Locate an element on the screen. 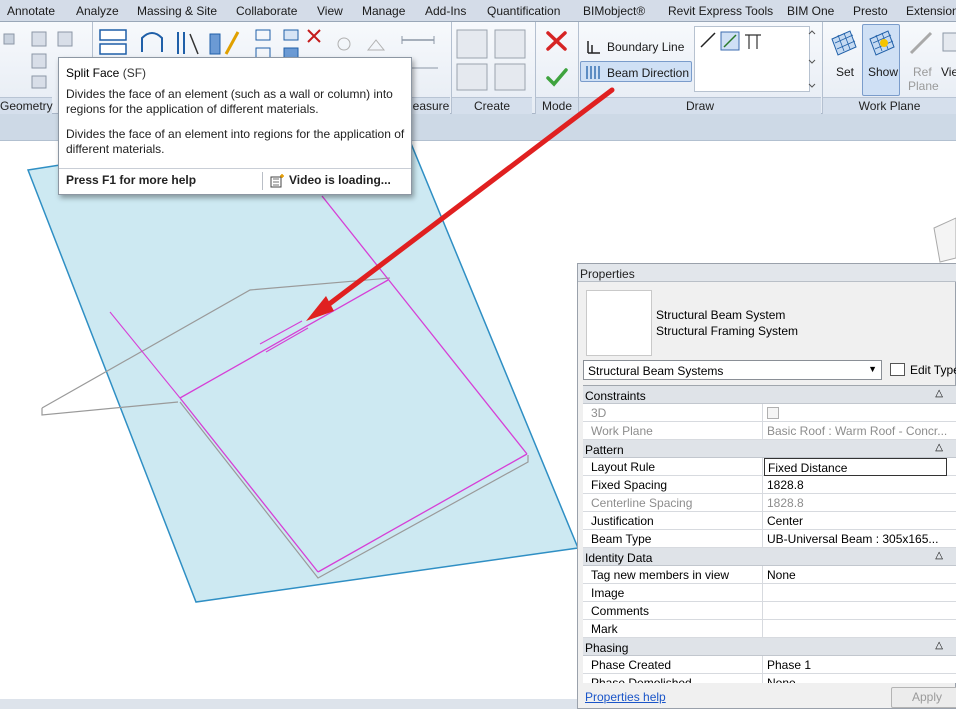 This screenshot has height=709, width=956. tag-new-field: None is located at coordinates (855, 575).